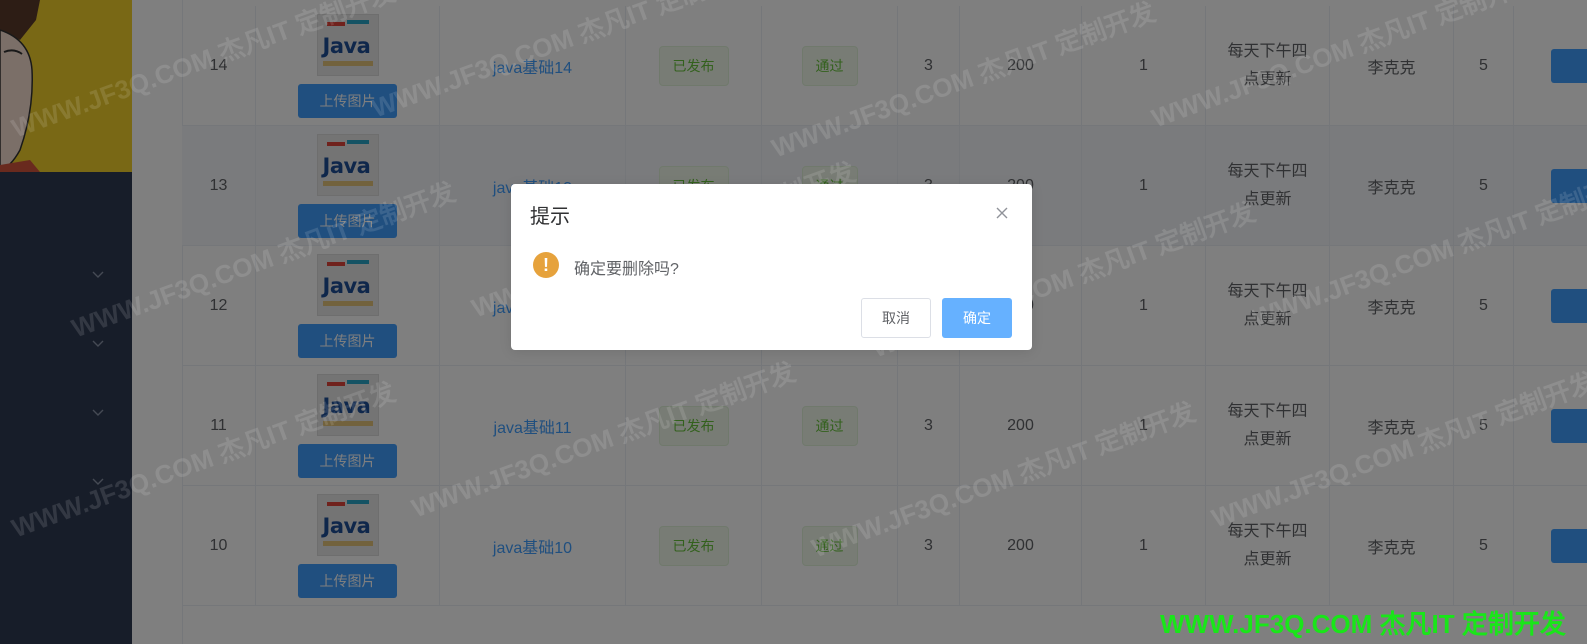 The height and width of the screenshot is (644, 1587). Describe the element at coordinates (896, 318) in the screenshot. I see `cancel-button: 取消` at that location.